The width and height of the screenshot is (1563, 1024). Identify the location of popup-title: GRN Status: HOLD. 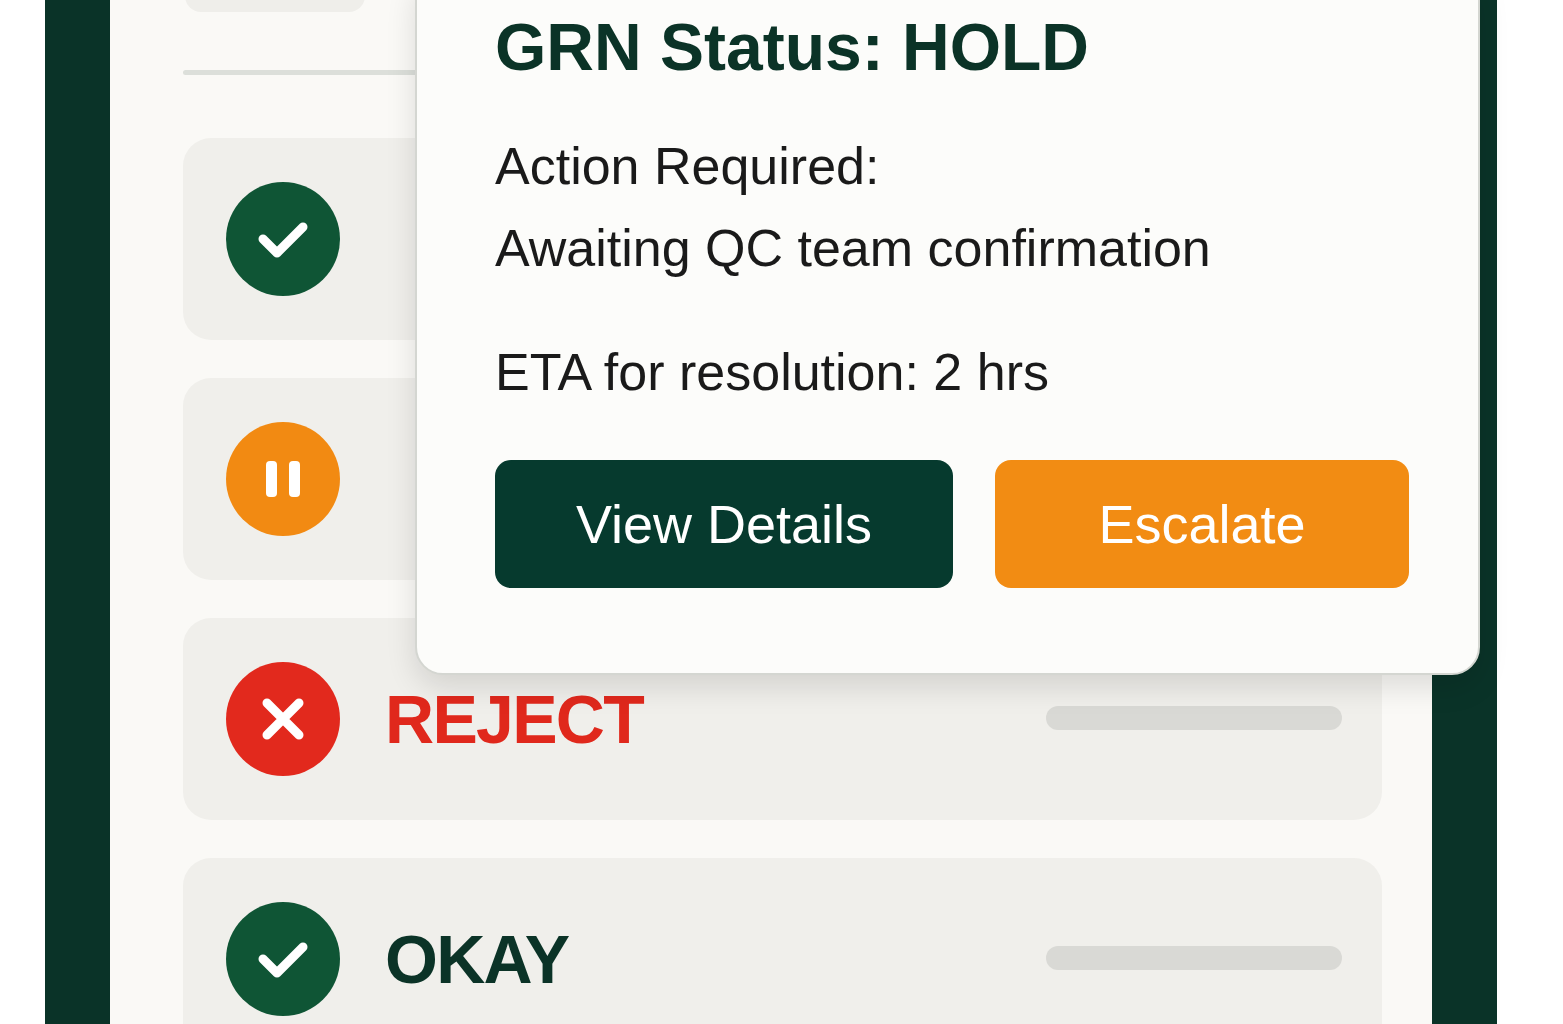
(792, 47).